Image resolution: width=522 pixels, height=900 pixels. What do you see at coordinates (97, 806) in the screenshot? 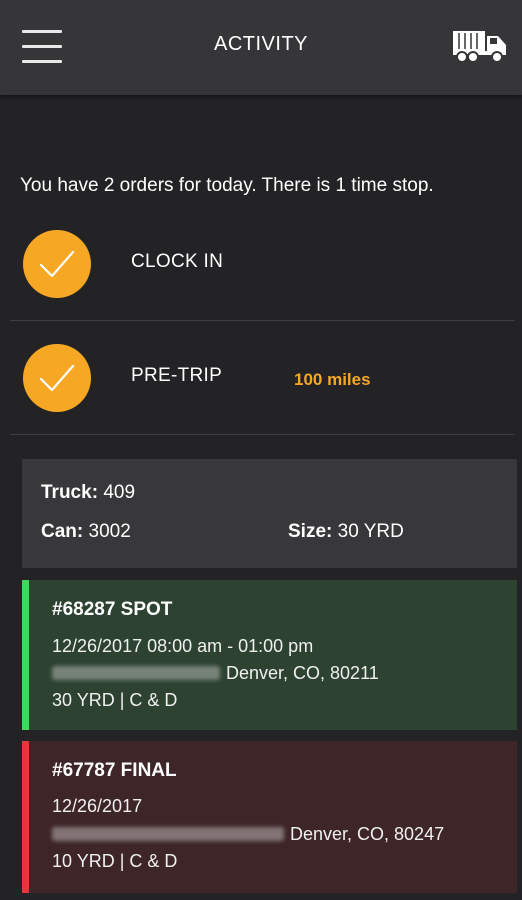
I see `order-time: 12/26/2017` at bounding box center [97, 806].